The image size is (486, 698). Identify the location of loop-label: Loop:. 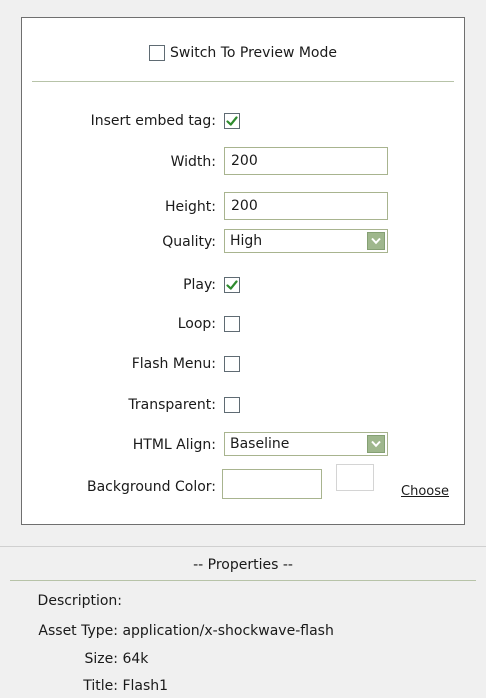
(196, 324).